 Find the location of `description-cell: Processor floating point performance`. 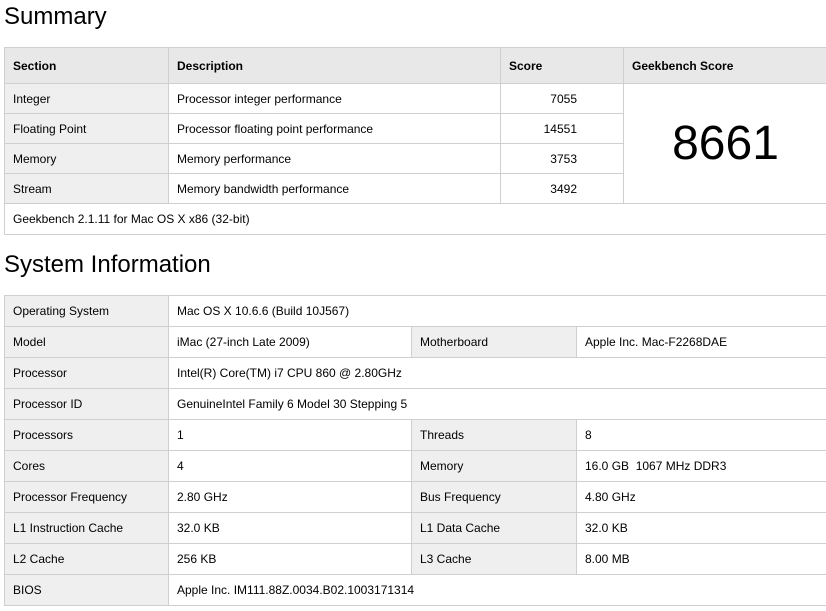

description-cell: Processor floating point performance is located at coordinates (334, 128).